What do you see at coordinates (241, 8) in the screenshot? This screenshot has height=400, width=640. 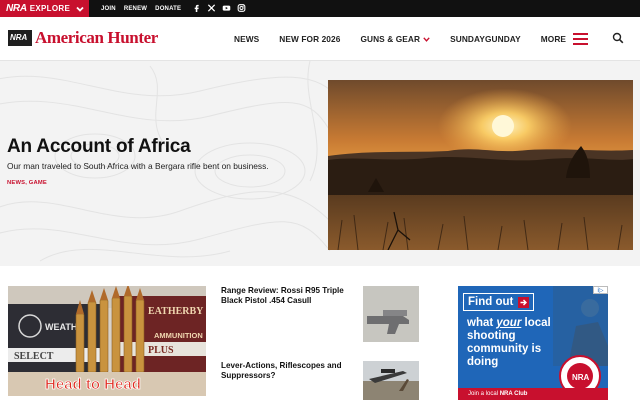 I see `instagram-icon` at bounding box center [241, 8].